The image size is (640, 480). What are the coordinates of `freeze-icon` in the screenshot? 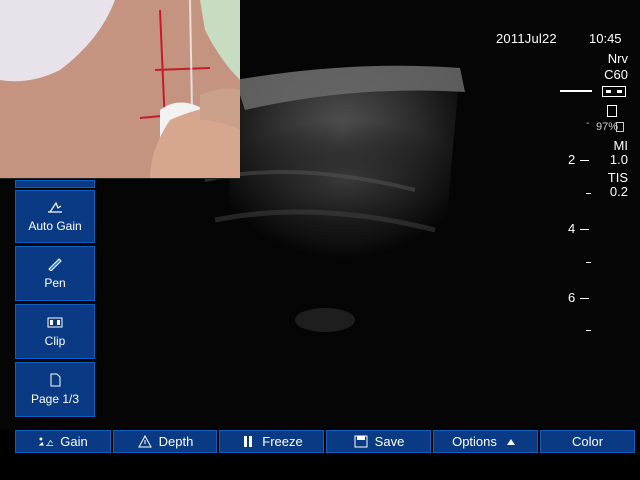 It's located at (248, 441).